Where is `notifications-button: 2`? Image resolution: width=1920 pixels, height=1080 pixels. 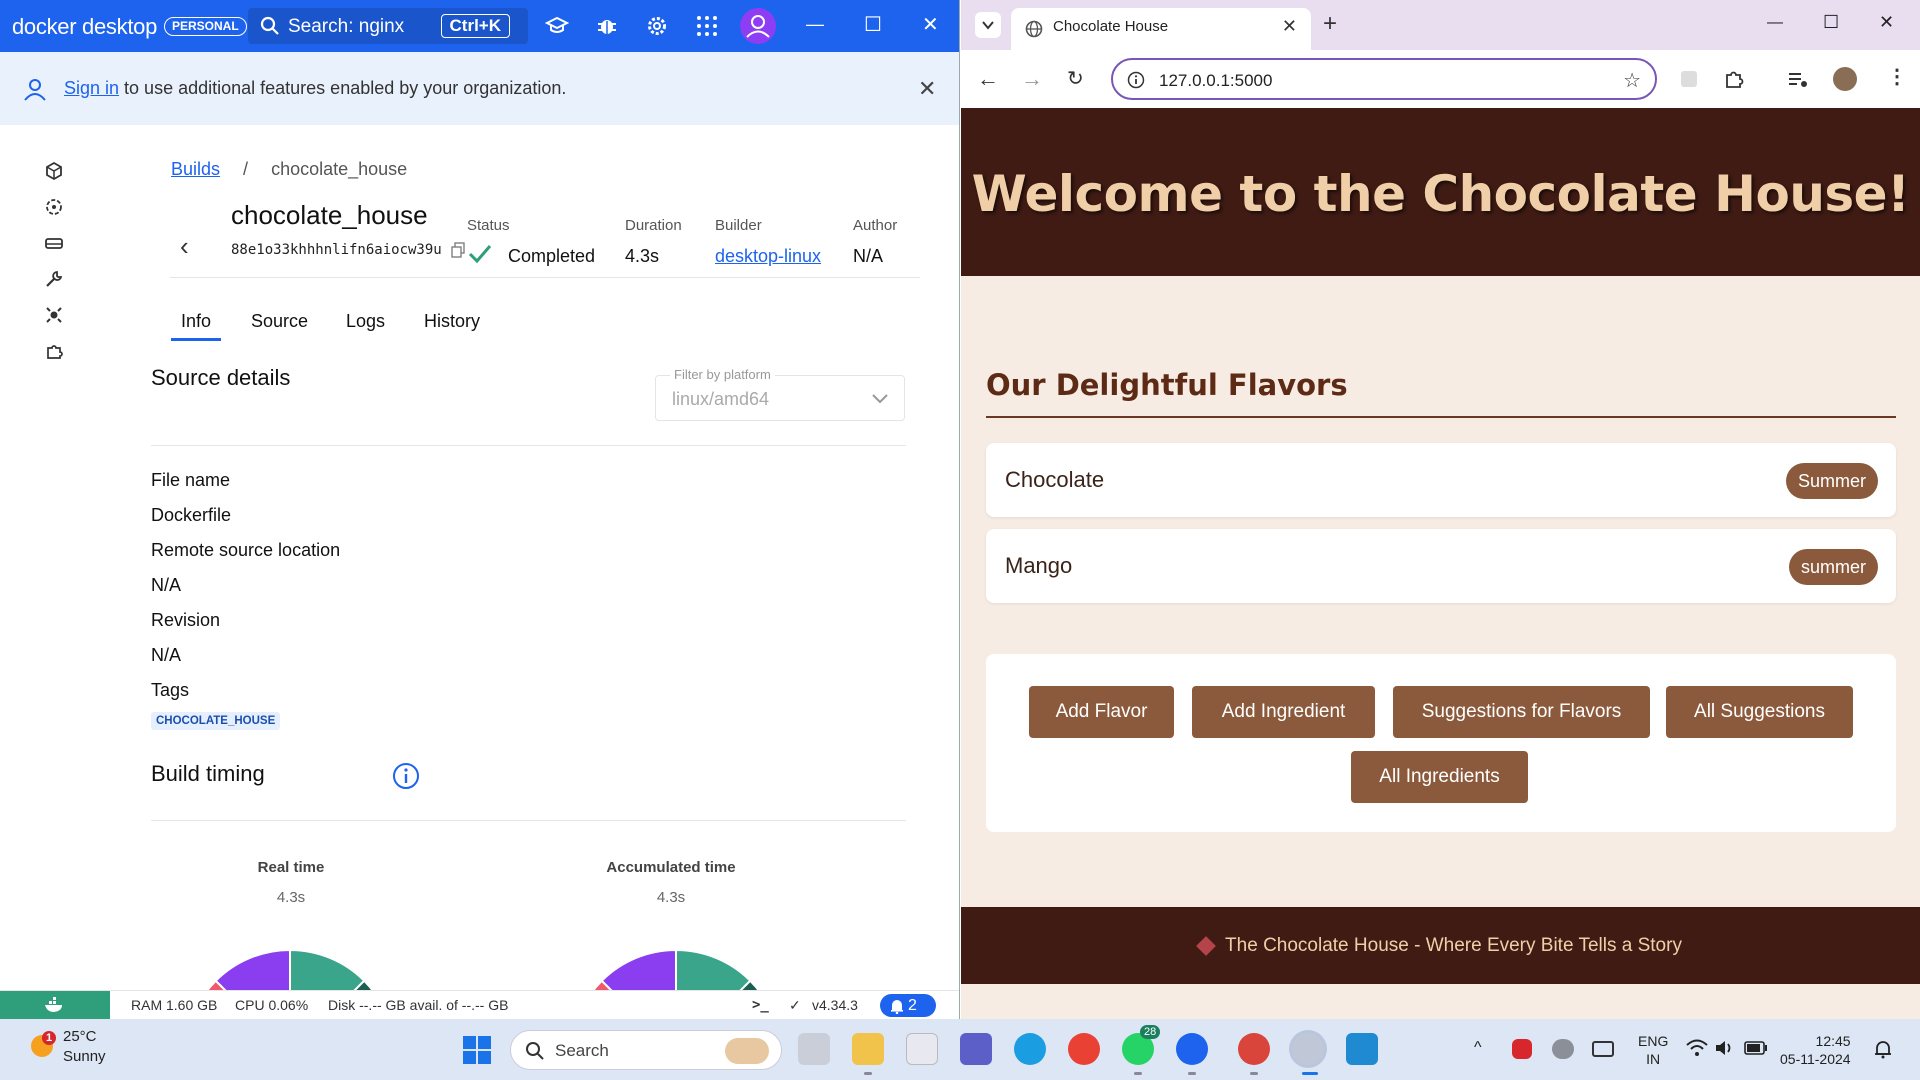 notifications-button: 2 is located at coordinates (908, 1005).